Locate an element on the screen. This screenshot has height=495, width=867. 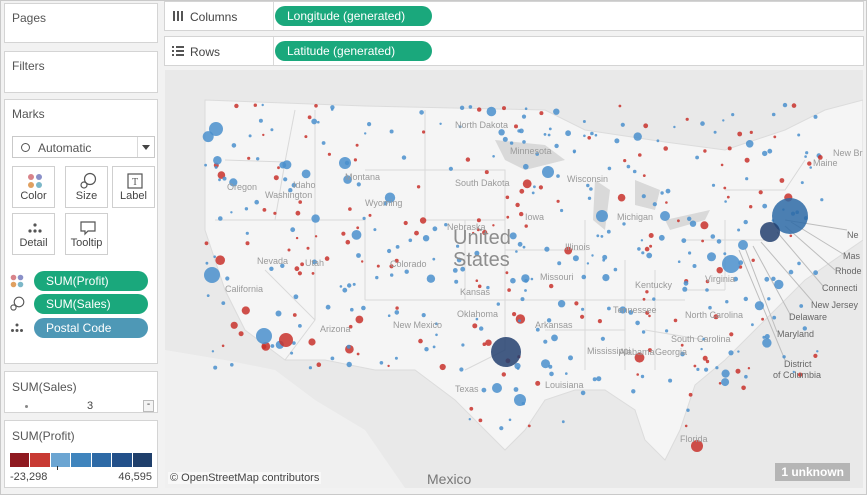
pill-latitude: Latitude (generated) is located at coordinates (353, 51).